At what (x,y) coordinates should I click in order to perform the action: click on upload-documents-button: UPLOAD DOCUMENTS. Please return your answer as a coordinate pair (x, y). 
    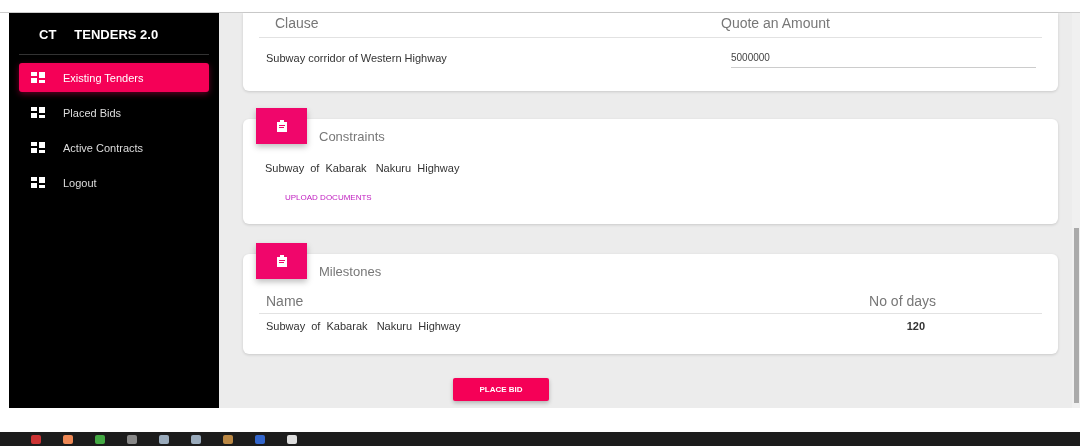
    Looking at the image, I should click on (328, 197).